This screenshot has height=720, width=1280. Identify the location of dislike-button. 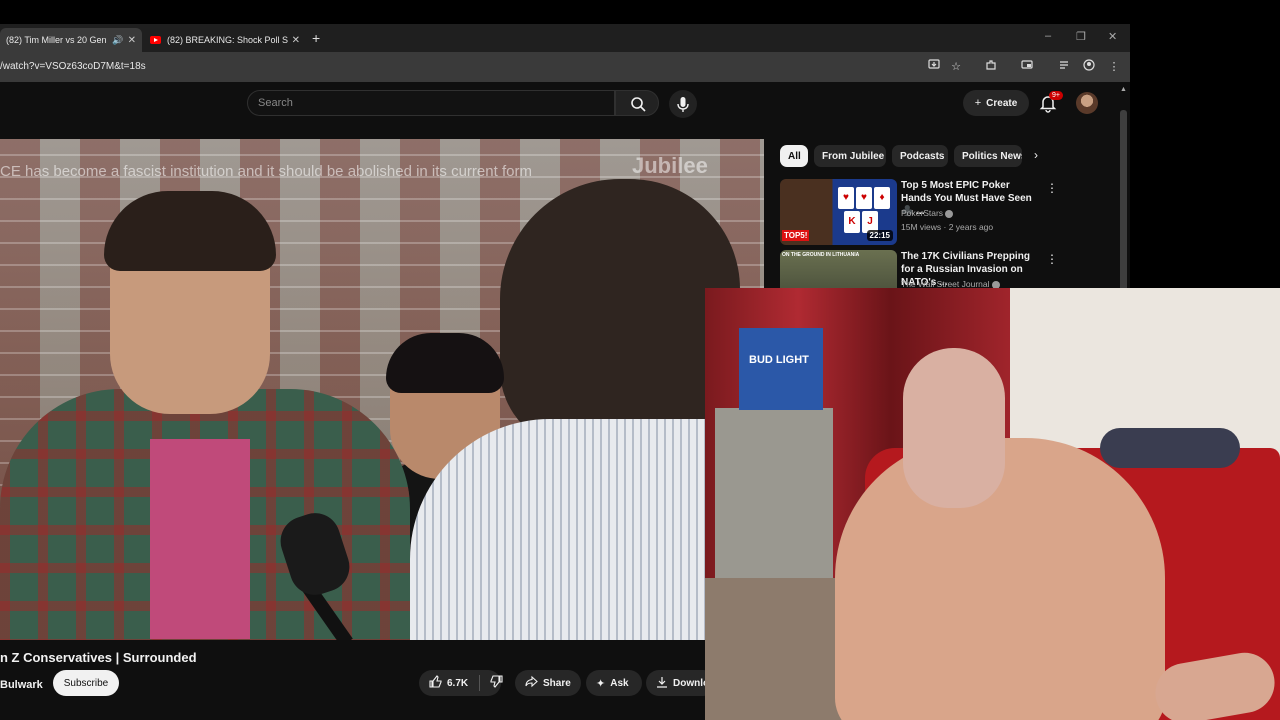
(497, 683).